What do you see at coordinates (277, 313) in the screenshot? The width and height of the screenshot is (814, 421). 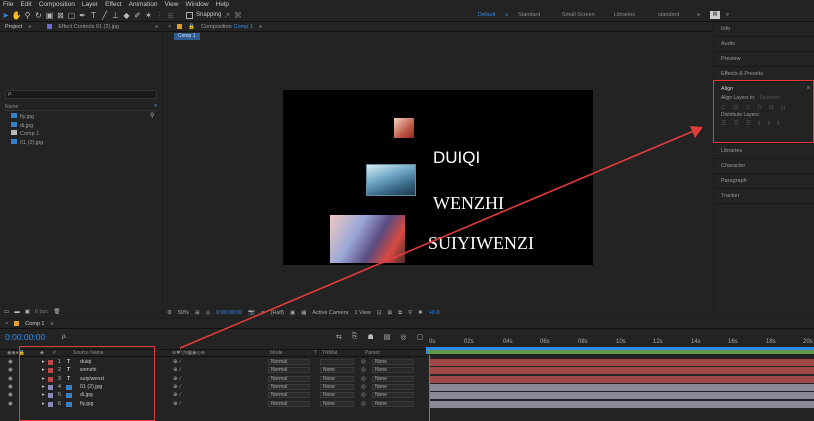 I see `resolution-dropdown: (Half)` at bounding box center [277, 313].